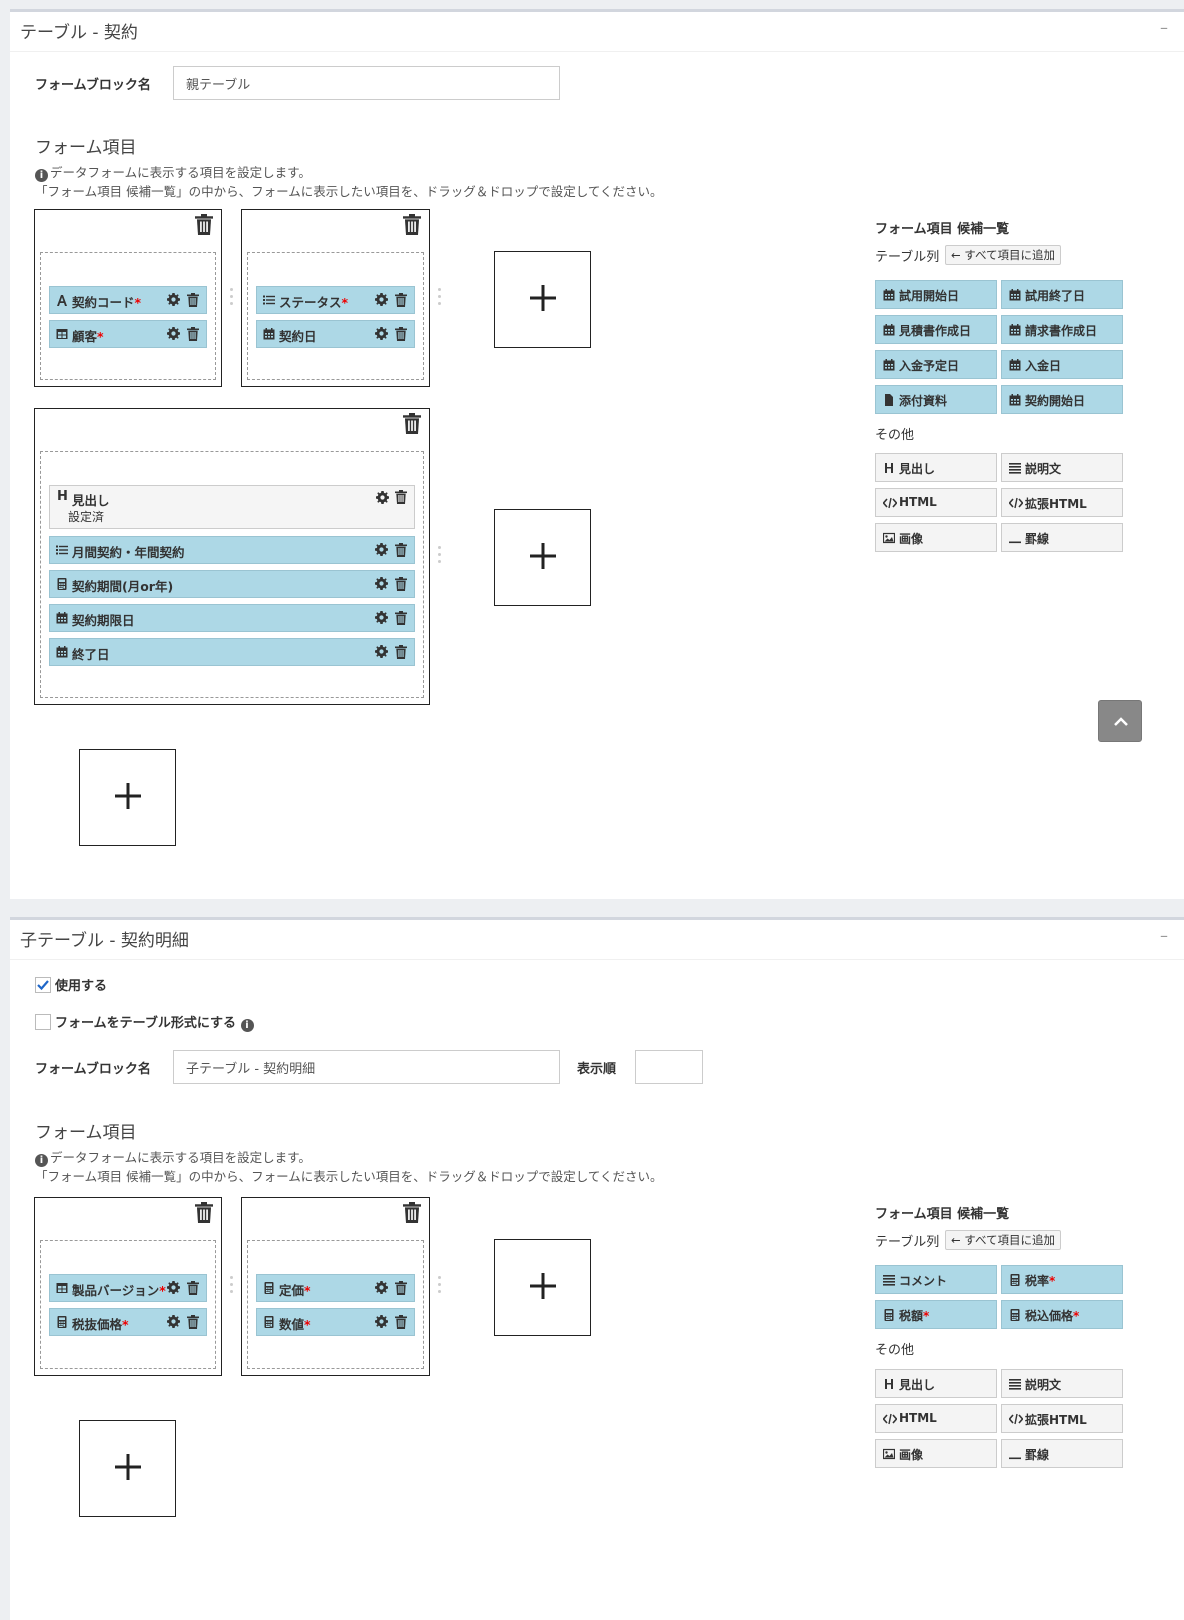 This screenshot has width=1184, height=1620. What do you see at coordinates (1062, 294) in the screenshot?
I see `candidate-item: 試用終了日` at bounding box center [1062, 294].